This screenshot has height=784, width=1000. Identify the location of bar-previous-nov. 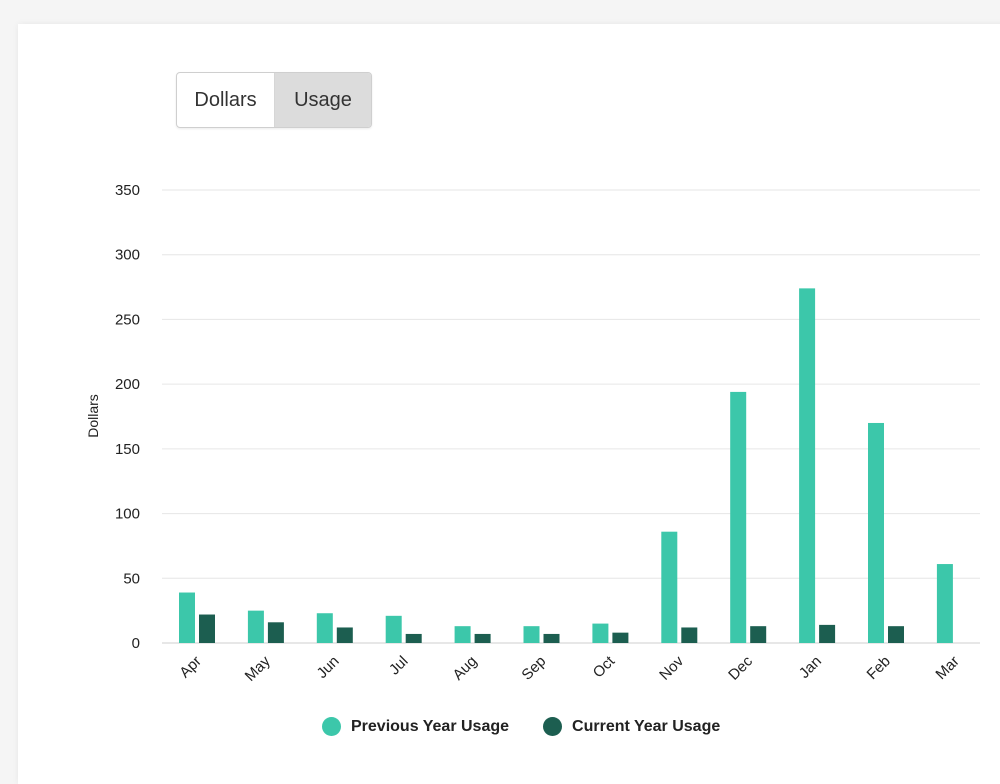
(669, 587).